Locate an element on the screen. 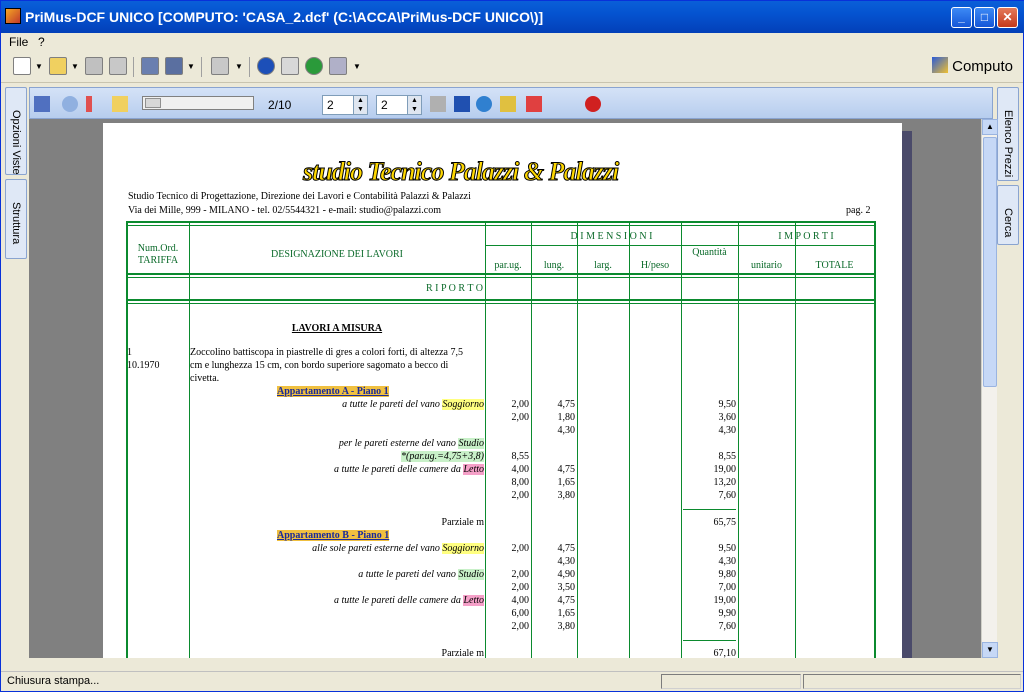 The width and height of the screenshot is (1024, 692). quantity-value: 3,60 is located at coordinates (727, 417).